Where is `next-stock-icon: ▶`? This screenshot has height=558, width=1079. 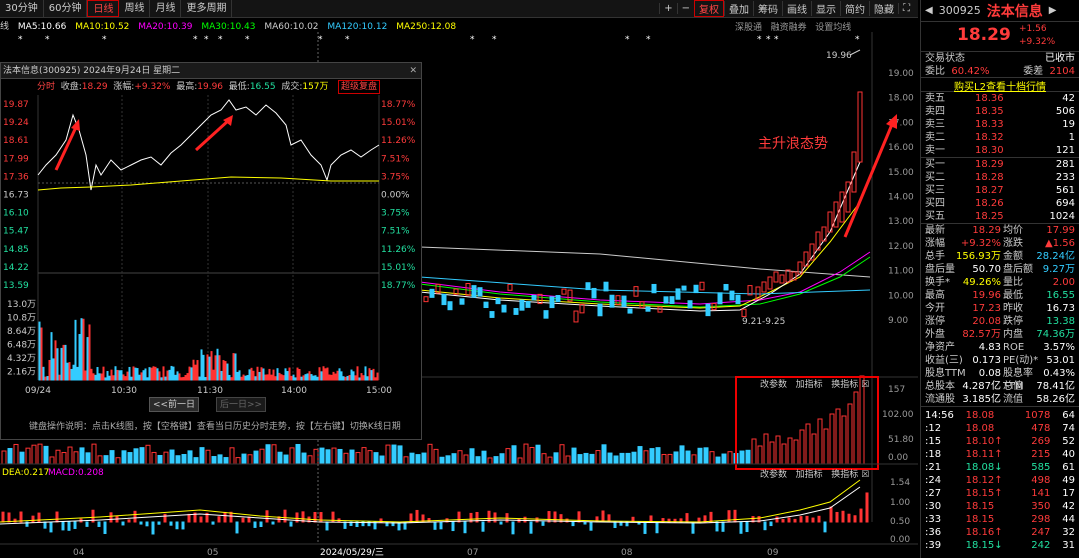
next-stock-icon: ▶ is located at coordinates (1053, 10).